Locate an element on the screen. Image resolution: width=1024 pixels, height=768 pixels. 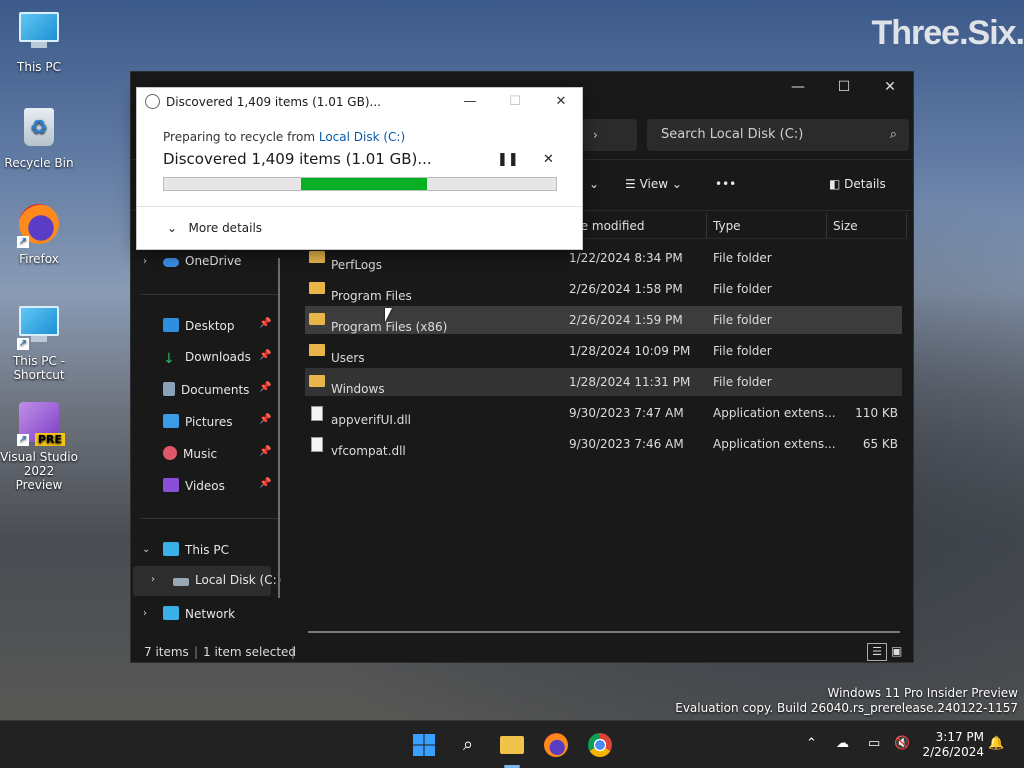
desktop-icon-this-pc: This PC is located at coordinates (39, 42).